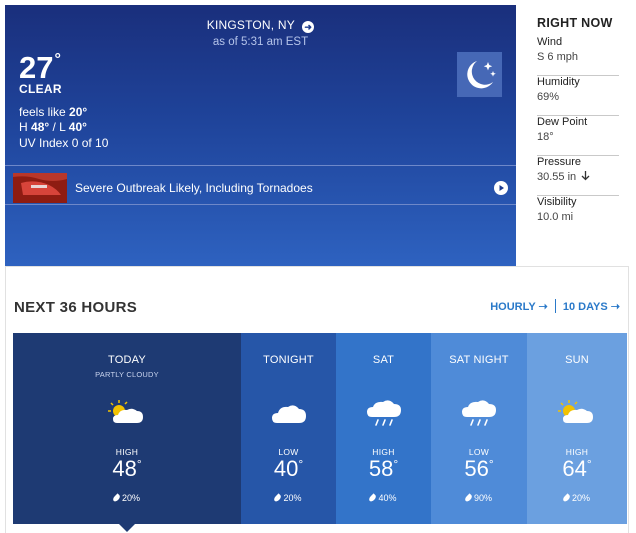  Describe the element at coordinates (383, 468) in the screenshot. I see `period-temp: 58°` at that location.